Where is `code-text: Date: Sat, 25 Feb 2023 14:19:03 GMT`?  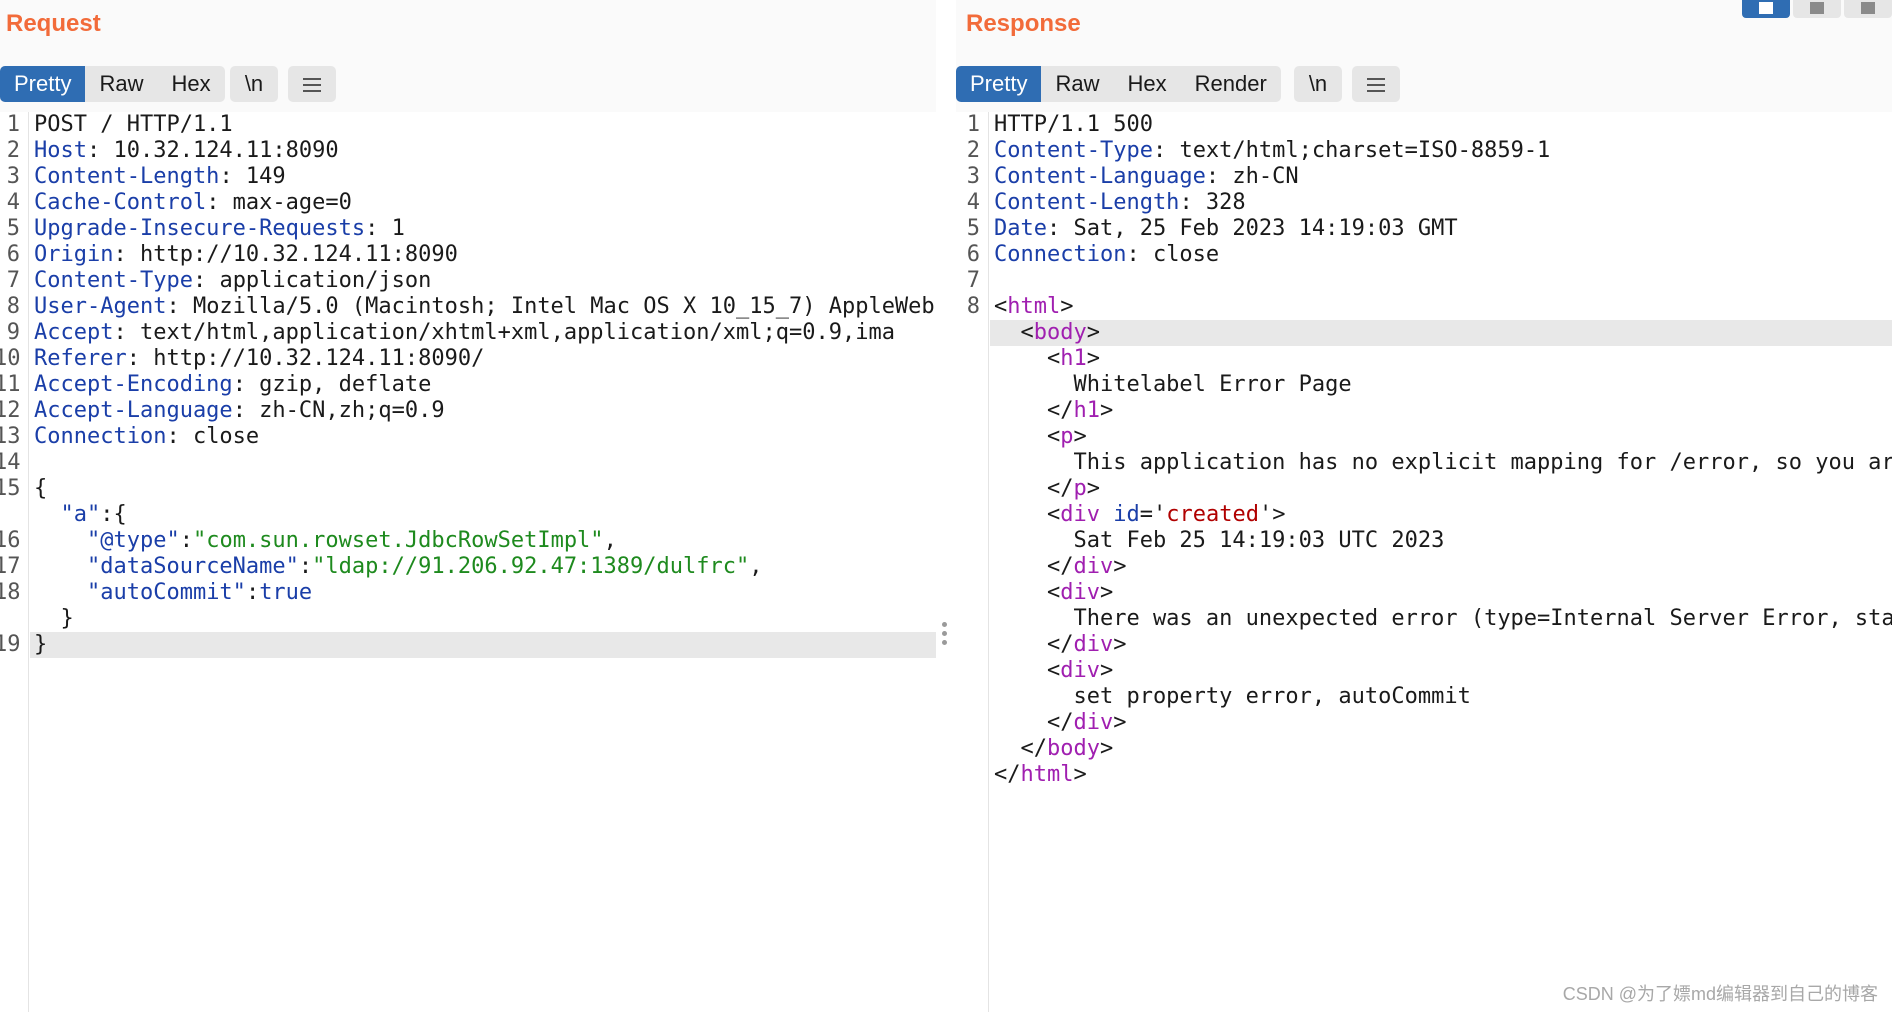
code-text: Date: Sat, 25 Feb 2023 14:19:03 GMT is located at coordinates (1226, 228).